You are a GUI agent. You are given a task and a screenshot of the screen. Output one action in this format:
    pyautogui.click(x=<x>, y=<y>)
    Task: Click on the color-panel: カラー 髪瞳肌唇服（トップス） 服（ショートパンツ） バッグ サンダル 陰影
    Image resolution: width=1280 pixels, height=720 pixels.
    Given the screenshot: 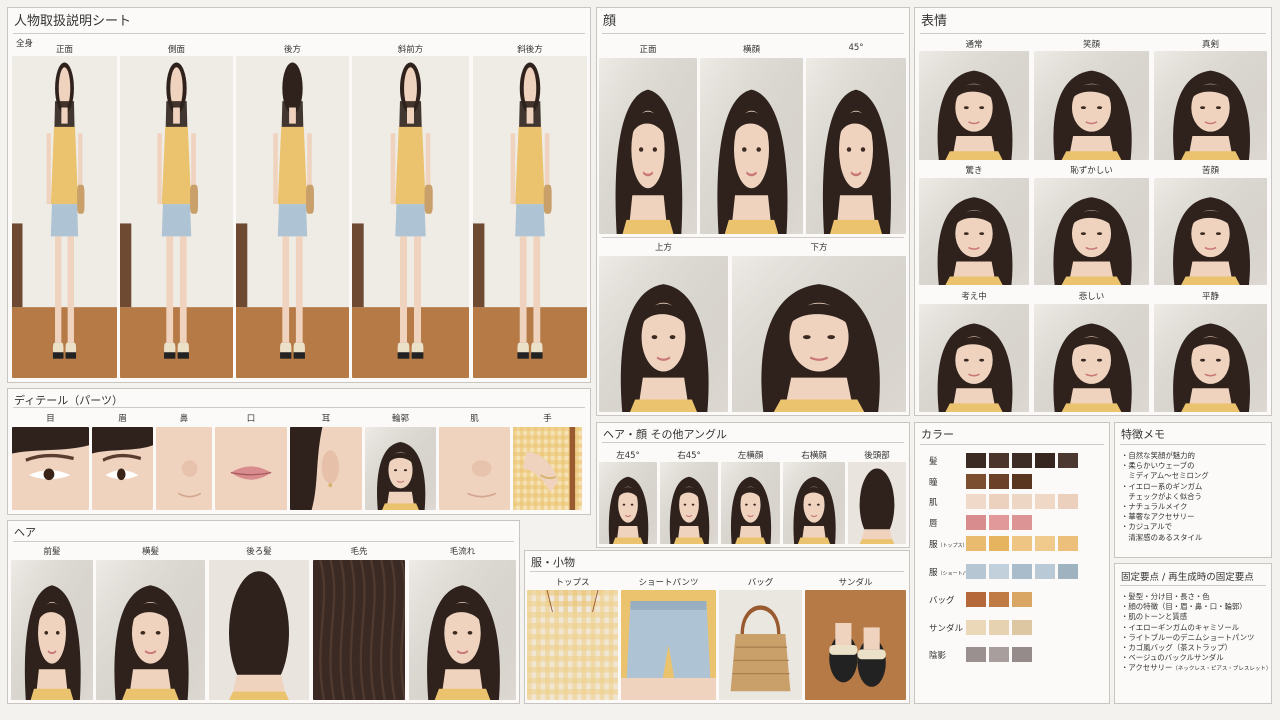 What is the action you would take?
    pyautogui.click(x=1012, y=563)
    